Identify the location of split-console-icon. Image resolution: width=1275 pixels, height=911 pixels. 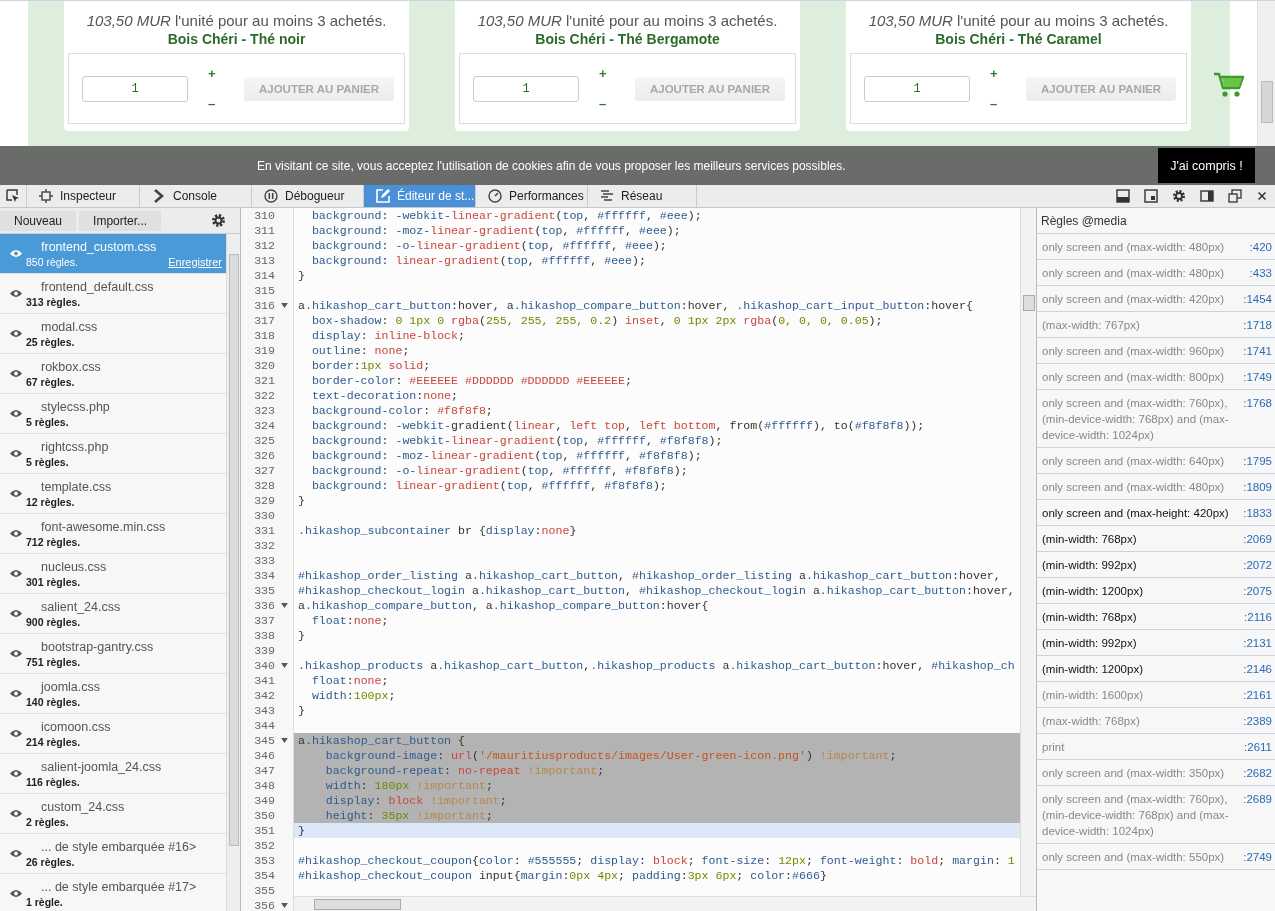
(1123, 196).